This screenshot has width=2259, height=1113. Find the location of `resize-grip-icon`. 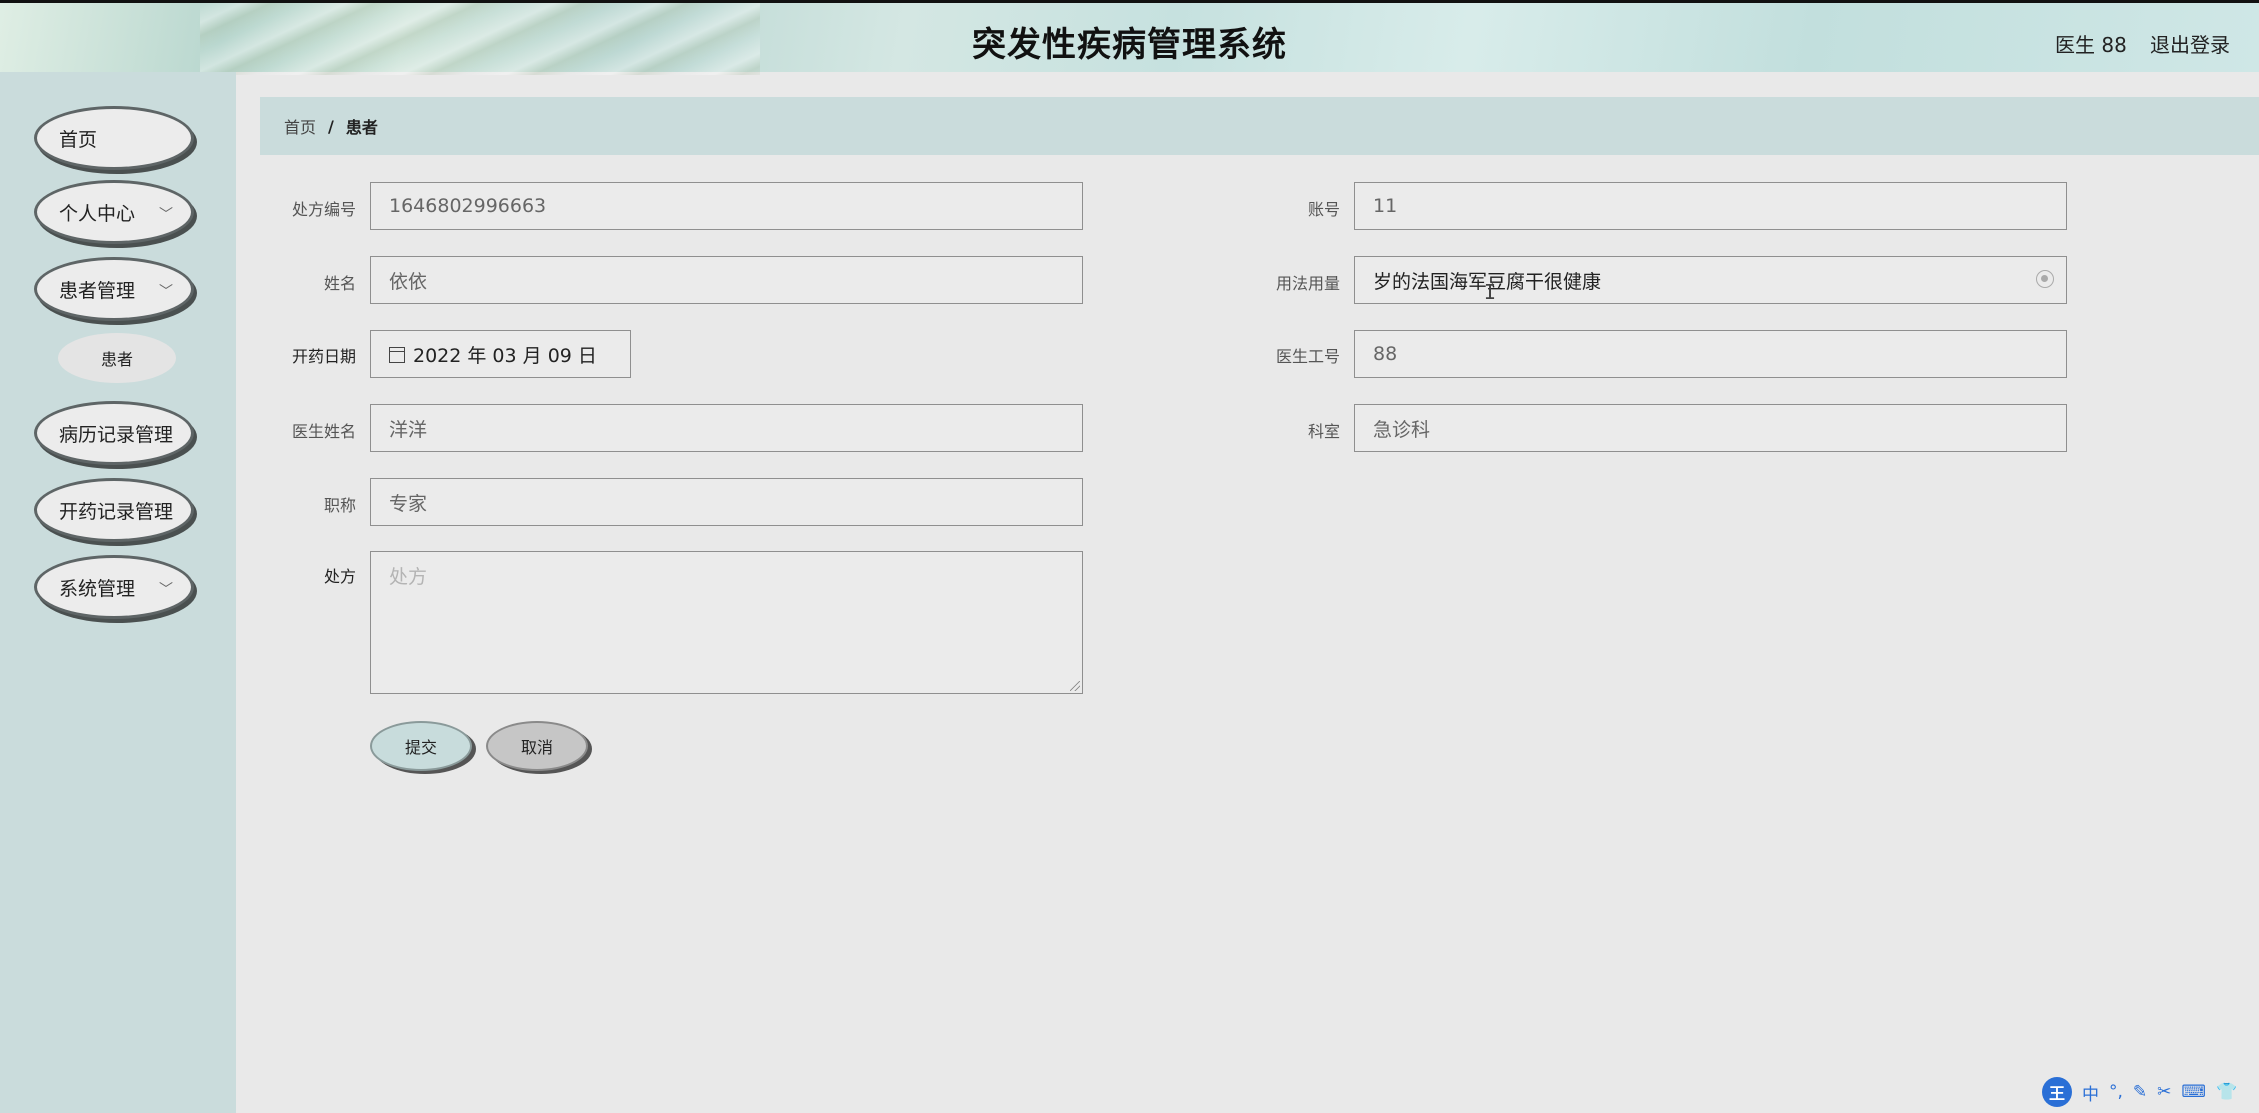

resize-grip-icon is located at coordinates (1075, 686).